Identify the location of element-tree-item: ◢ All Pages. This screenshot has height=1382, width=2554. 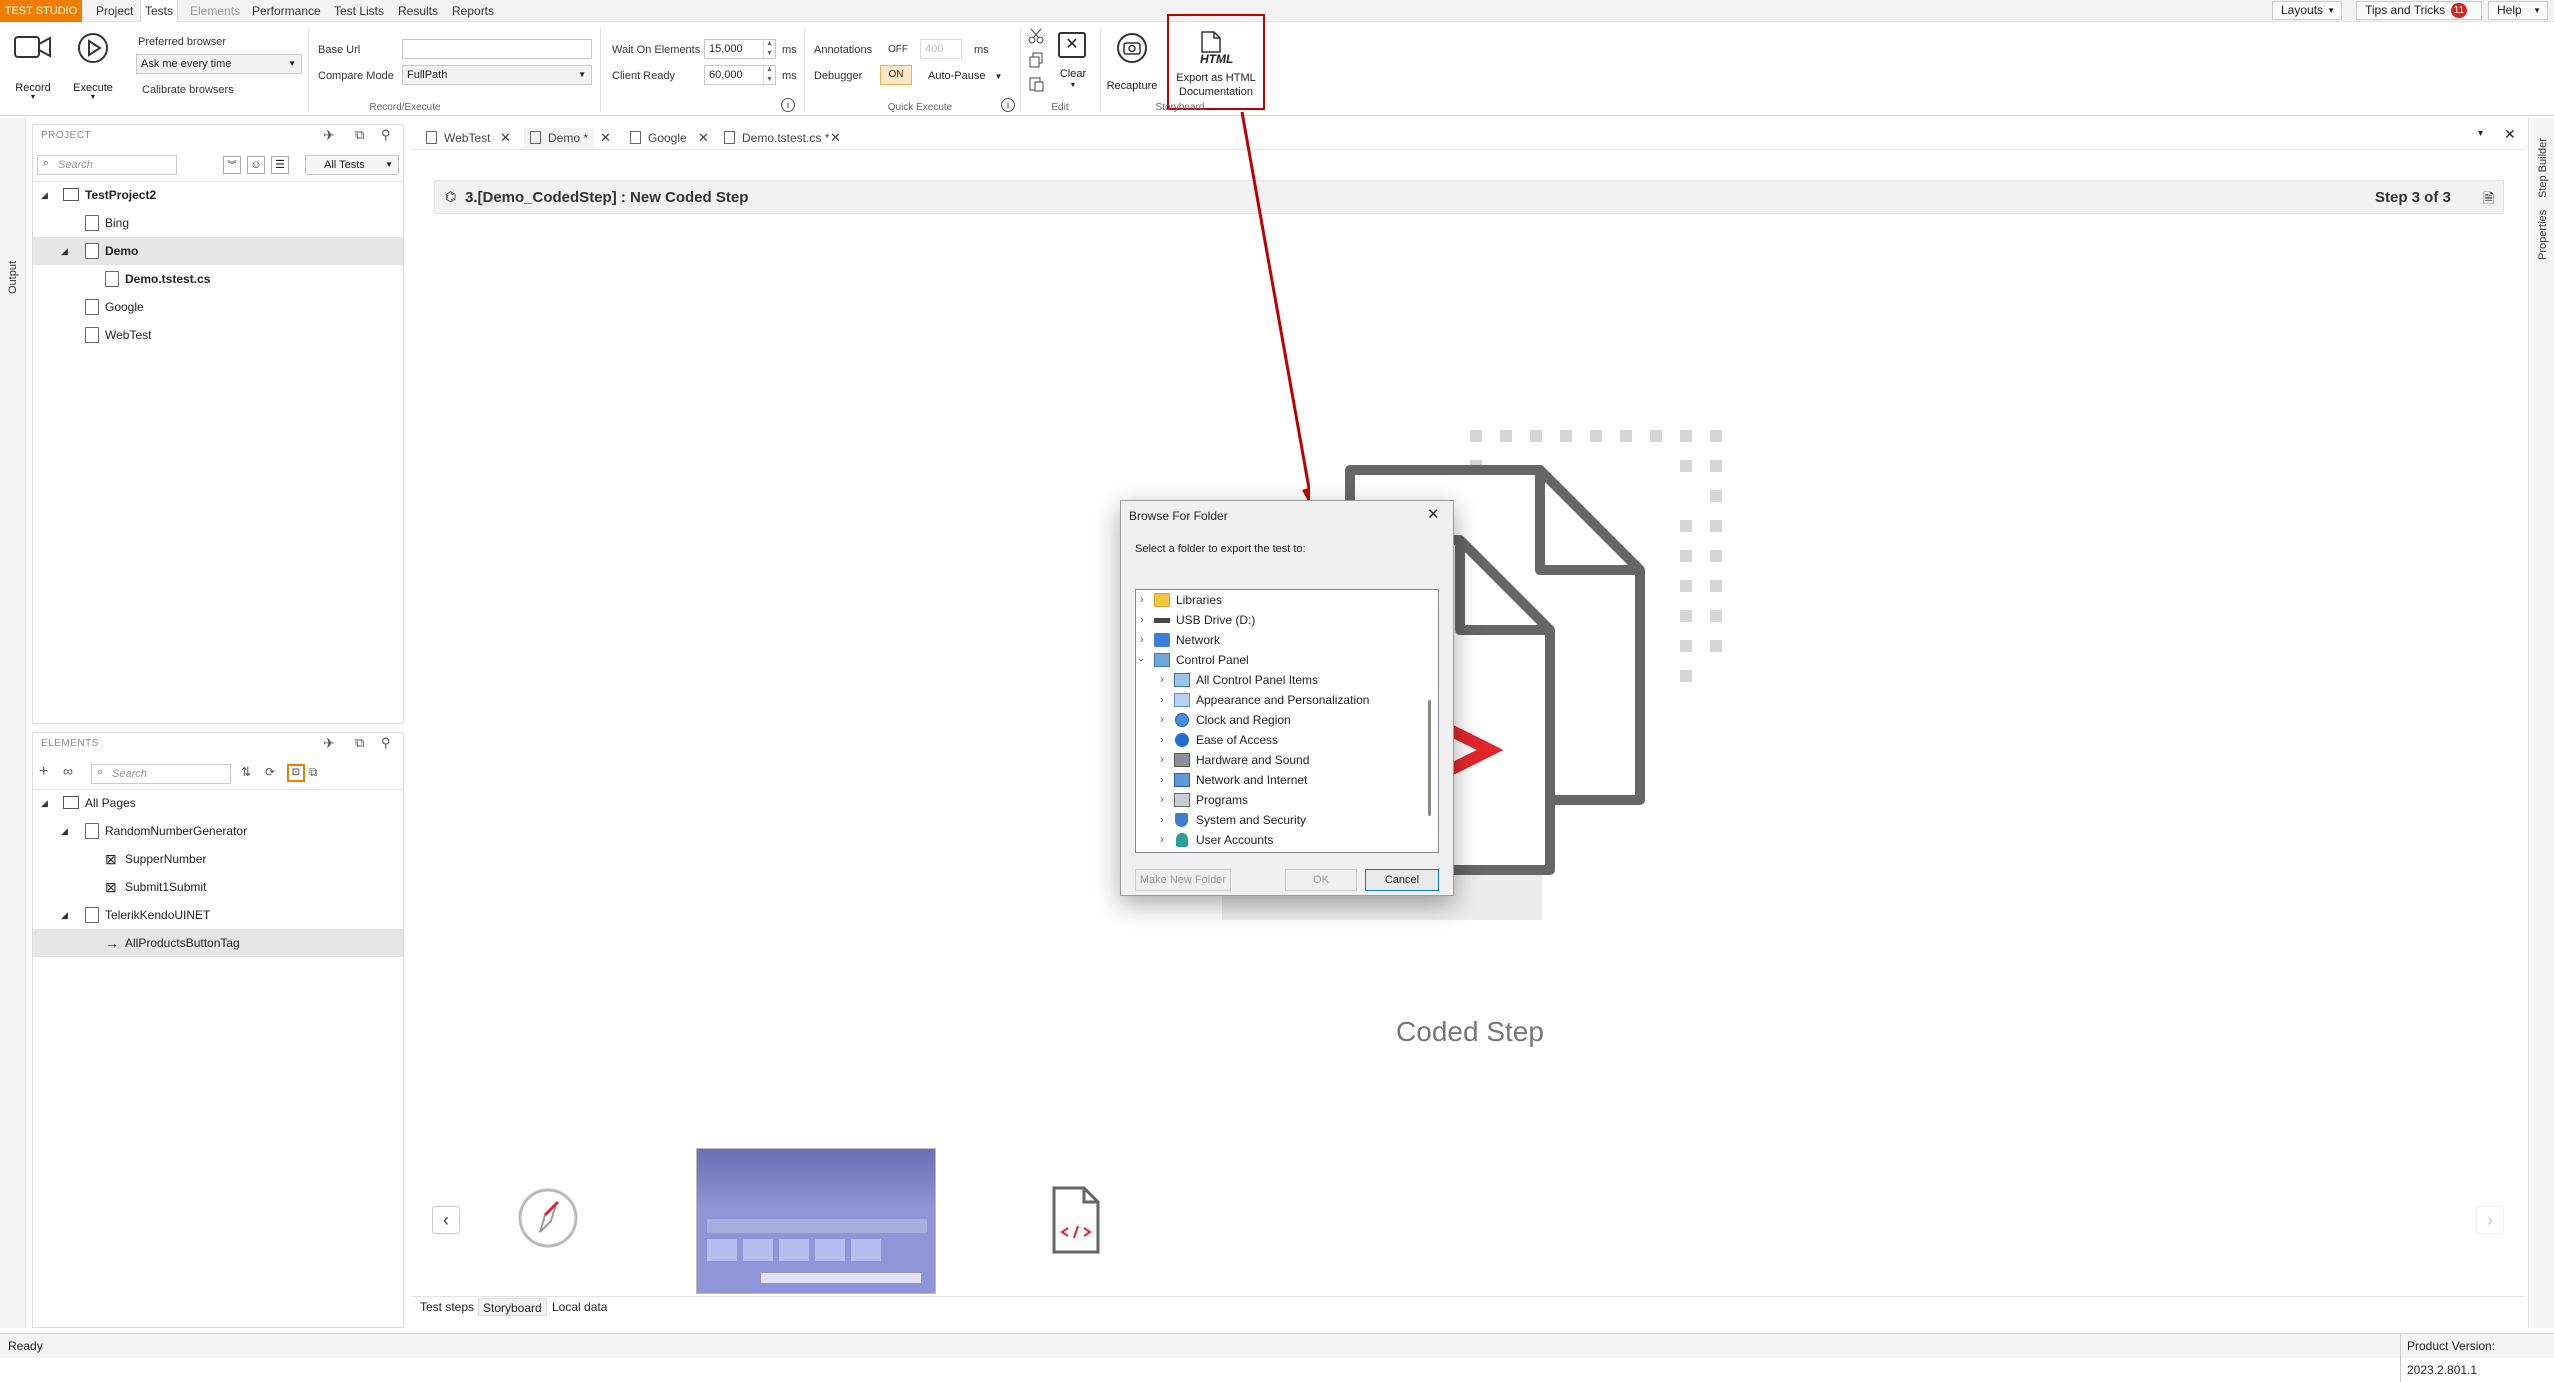
(218, 803).